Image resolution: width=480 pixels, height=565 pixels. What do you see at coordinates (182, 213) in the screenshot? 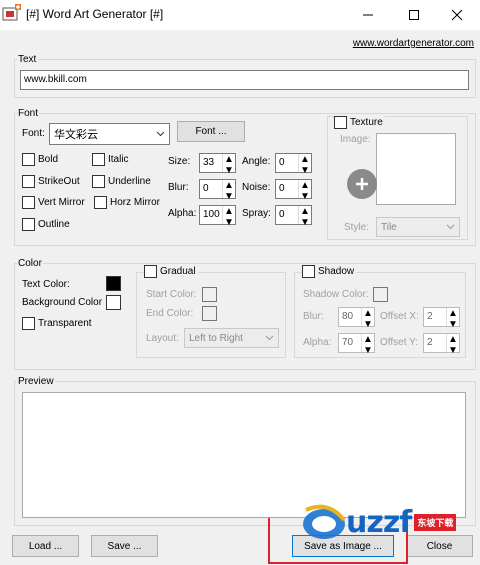
I see `alpha-label: Alpha:` at bounding box center [182, 213].